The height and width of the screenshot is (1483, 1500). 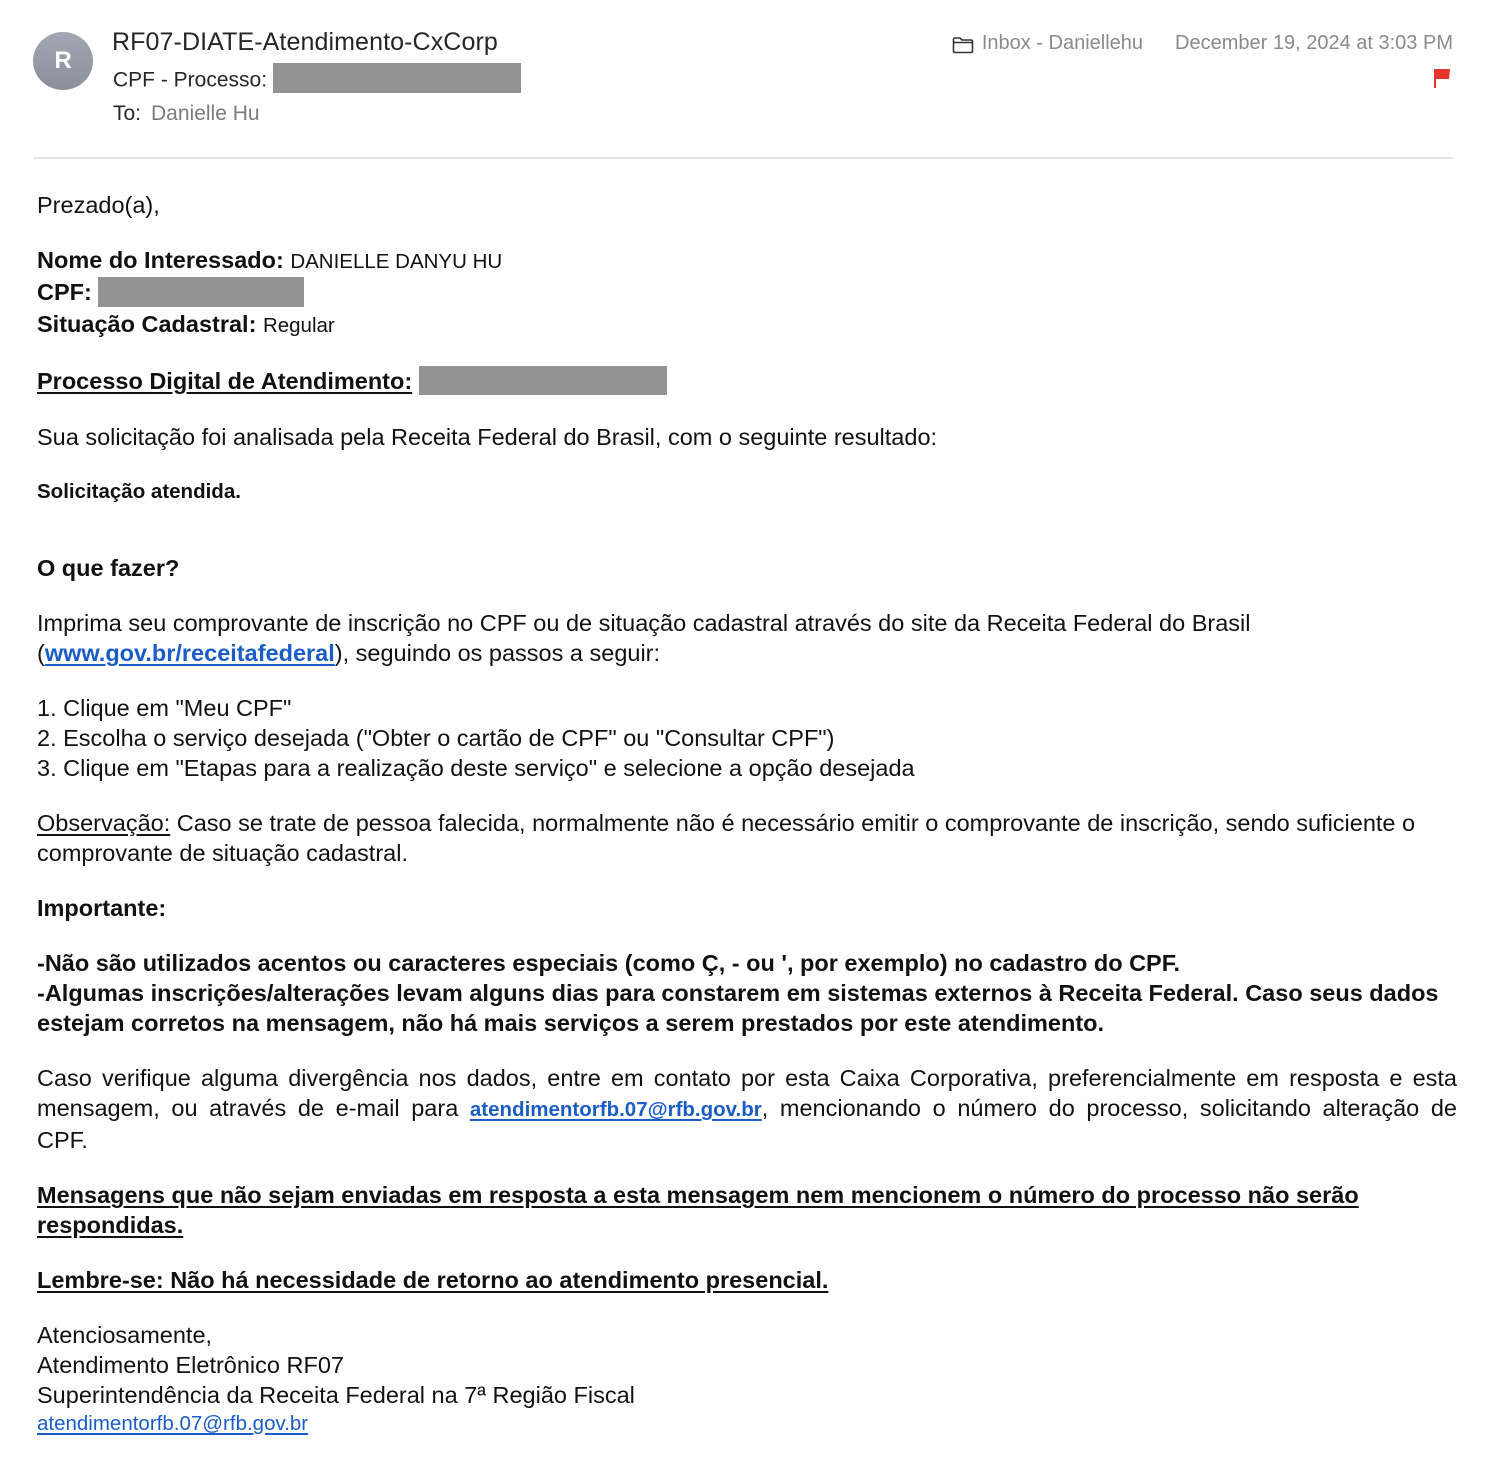 I want to click on mailbox-name: Inbox - Daniellehu, so click(x=1062, y=43).